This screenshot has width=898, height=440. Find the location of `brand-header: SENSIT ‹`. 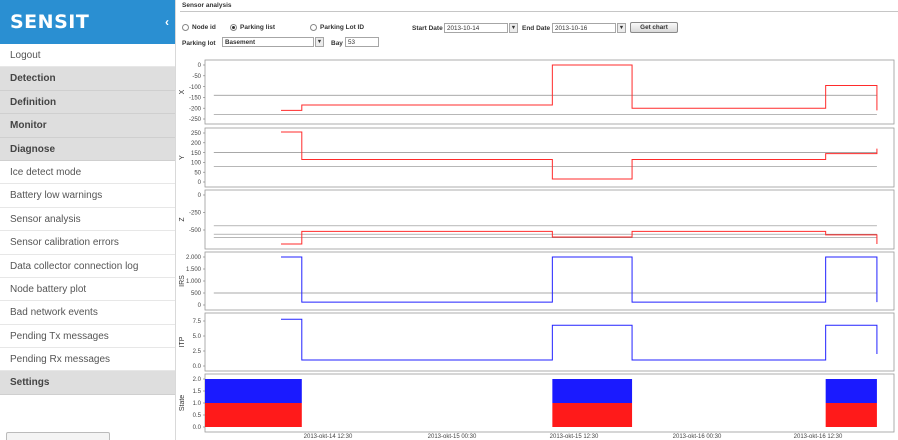

brand-header: SENSIT ‹ is located at coordinates (87, 22).